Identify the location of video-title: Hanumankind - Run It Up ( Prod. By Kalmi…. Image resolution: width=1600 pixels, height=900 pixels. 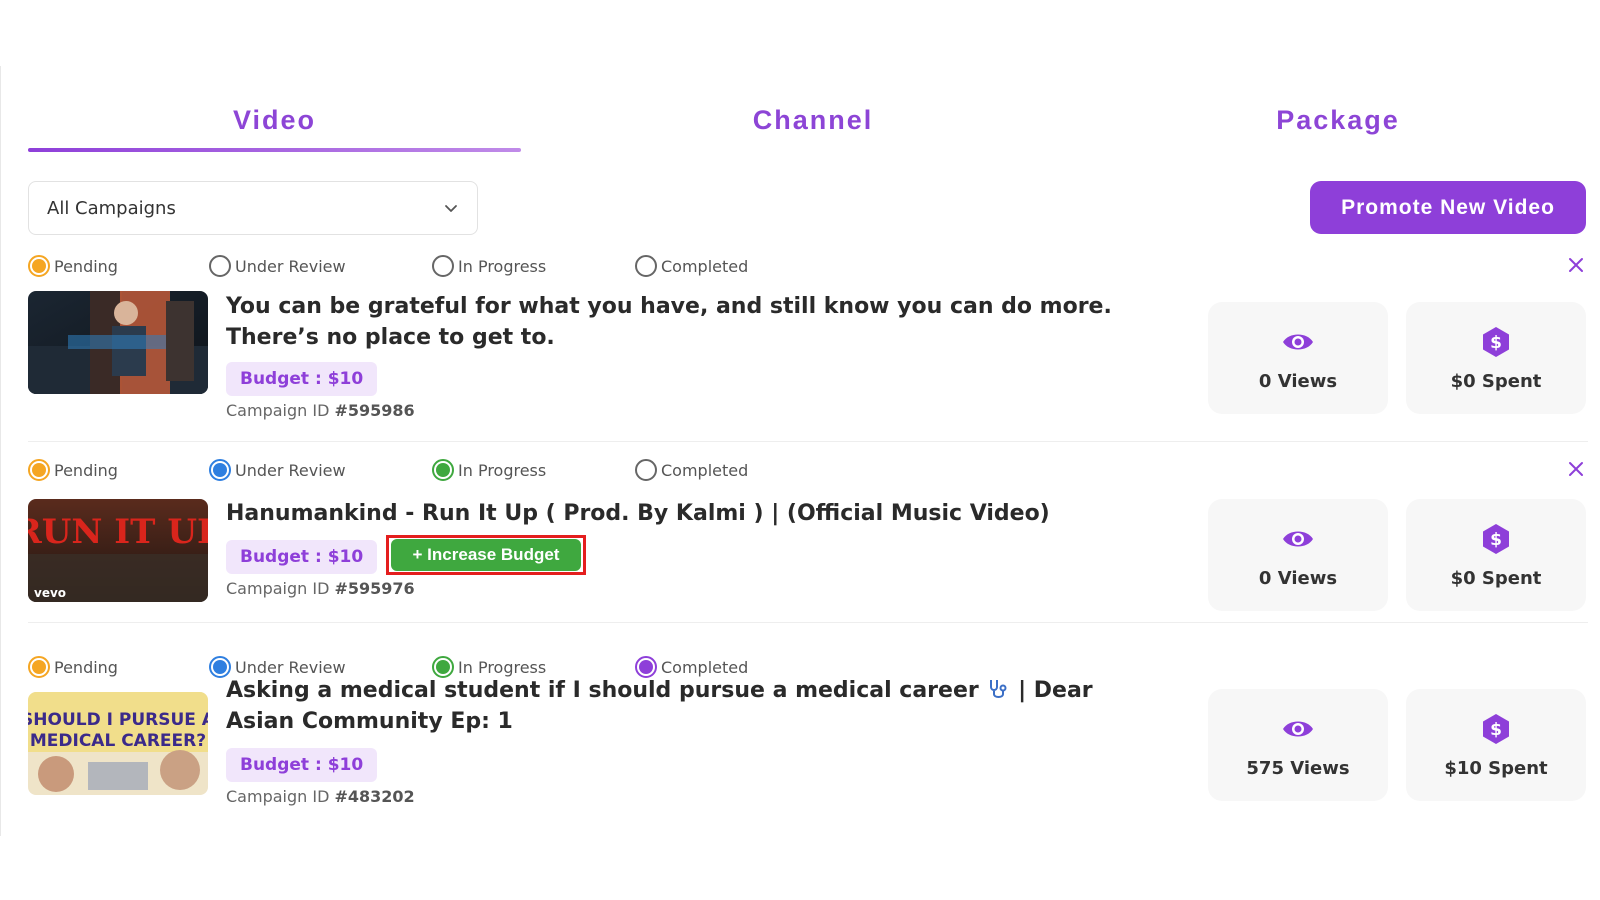
(638, 513).